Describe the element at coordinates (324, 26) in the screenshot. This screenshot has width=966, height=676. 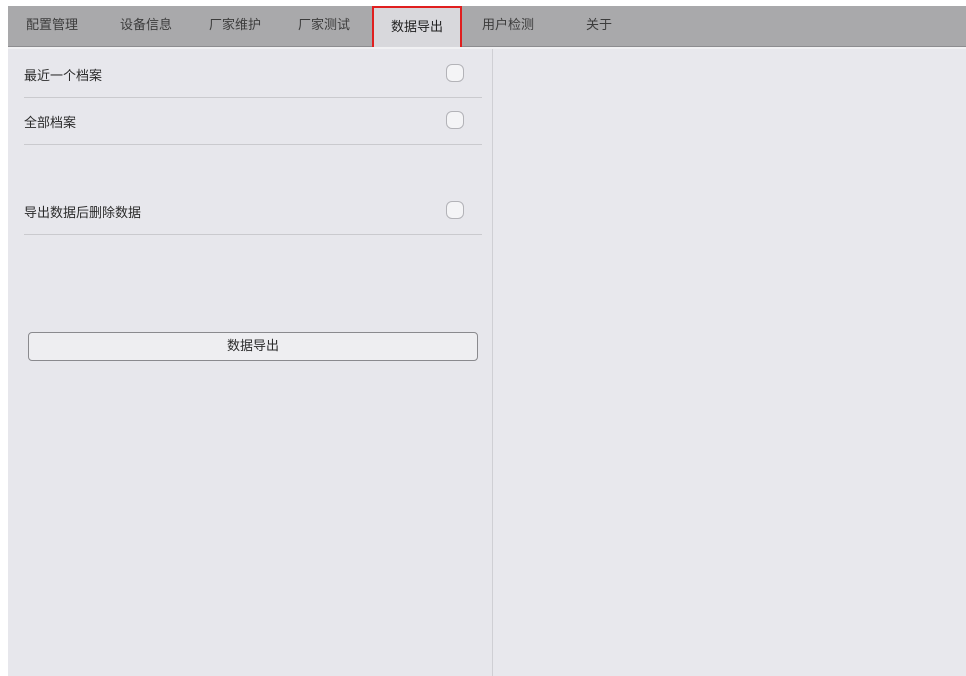
I see `tab-vendor-test: 厂家测试` at that location.